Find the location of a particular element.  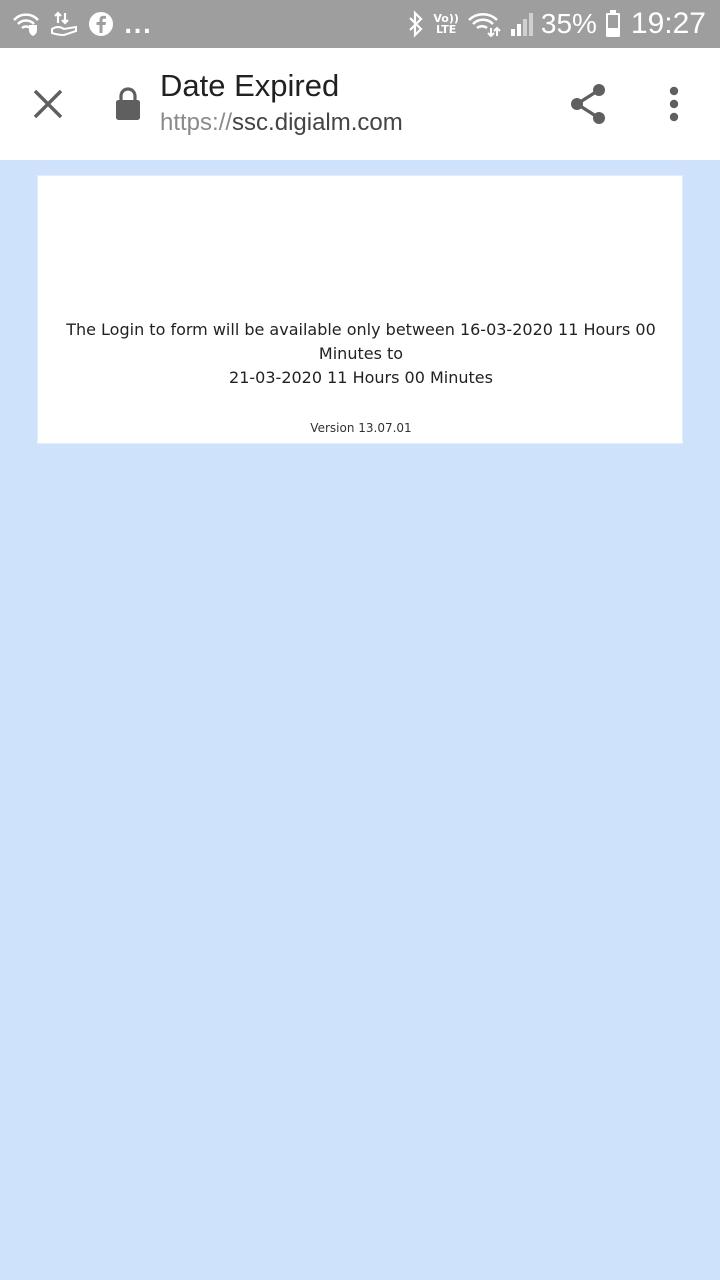

share-button is located at coordinates (588, 104).